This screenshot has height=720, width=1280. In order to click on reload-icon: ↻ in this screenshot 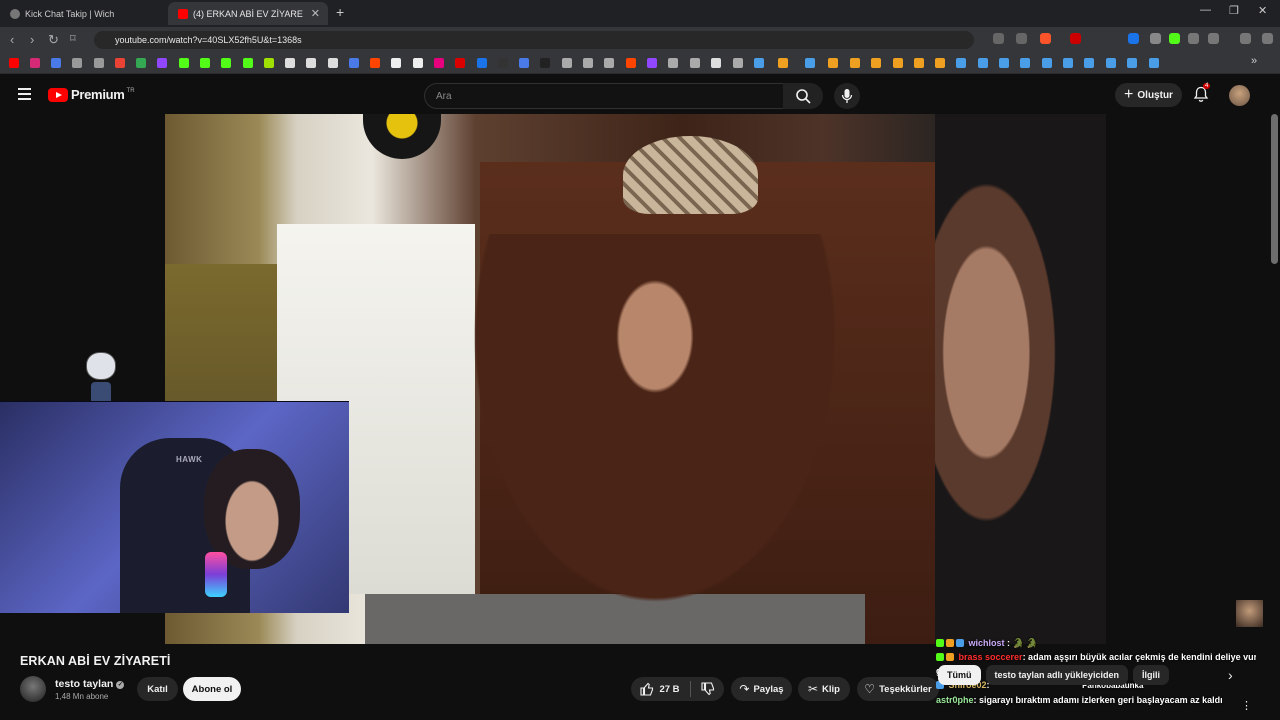, I will do `click(53, 40)`.